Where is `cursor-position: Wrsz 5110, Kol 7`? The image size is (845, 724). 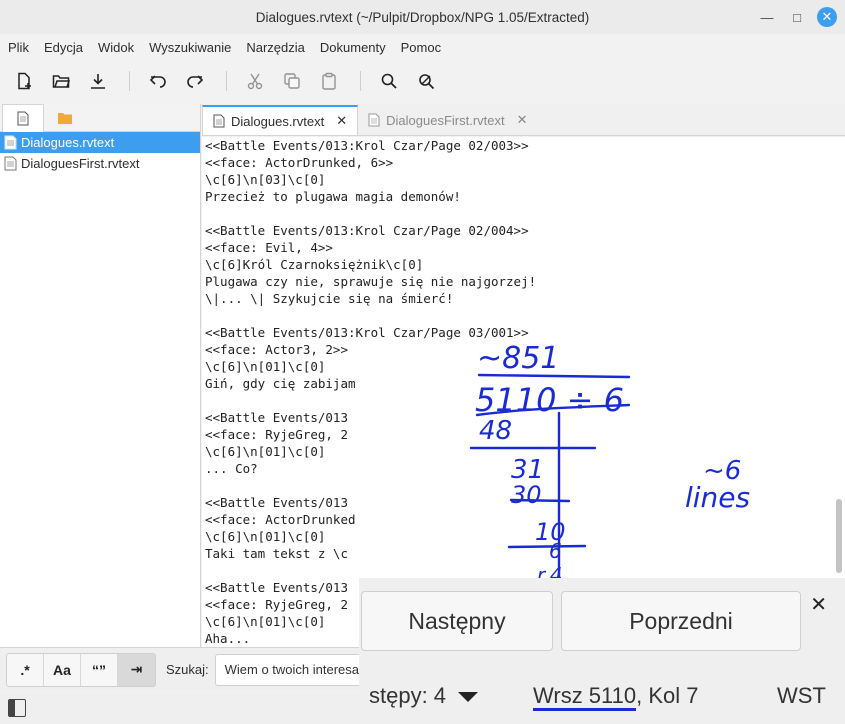 cursor-position: Wrsz 5110, Kol 7 is located at coordinates (616, 697).